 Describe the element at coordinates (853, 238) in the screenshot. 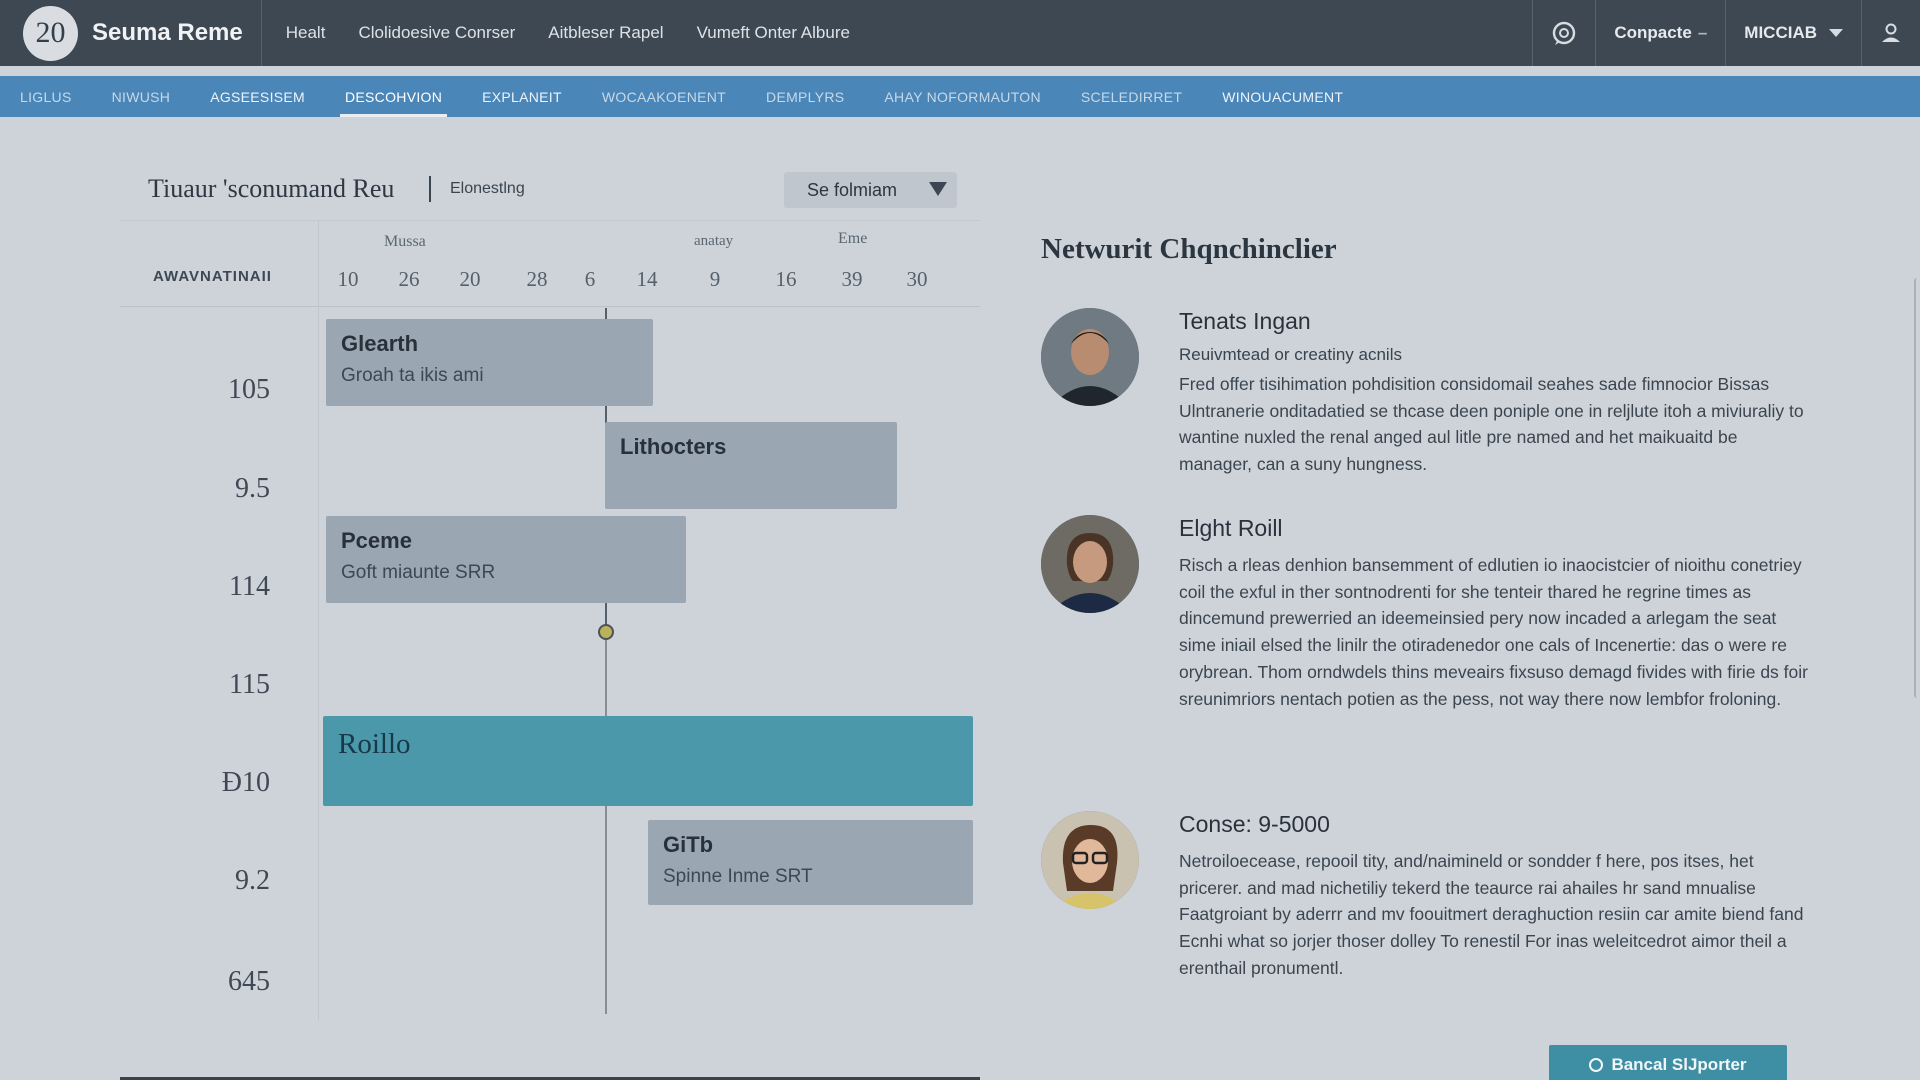

I see `group-label: Eme` at that location.